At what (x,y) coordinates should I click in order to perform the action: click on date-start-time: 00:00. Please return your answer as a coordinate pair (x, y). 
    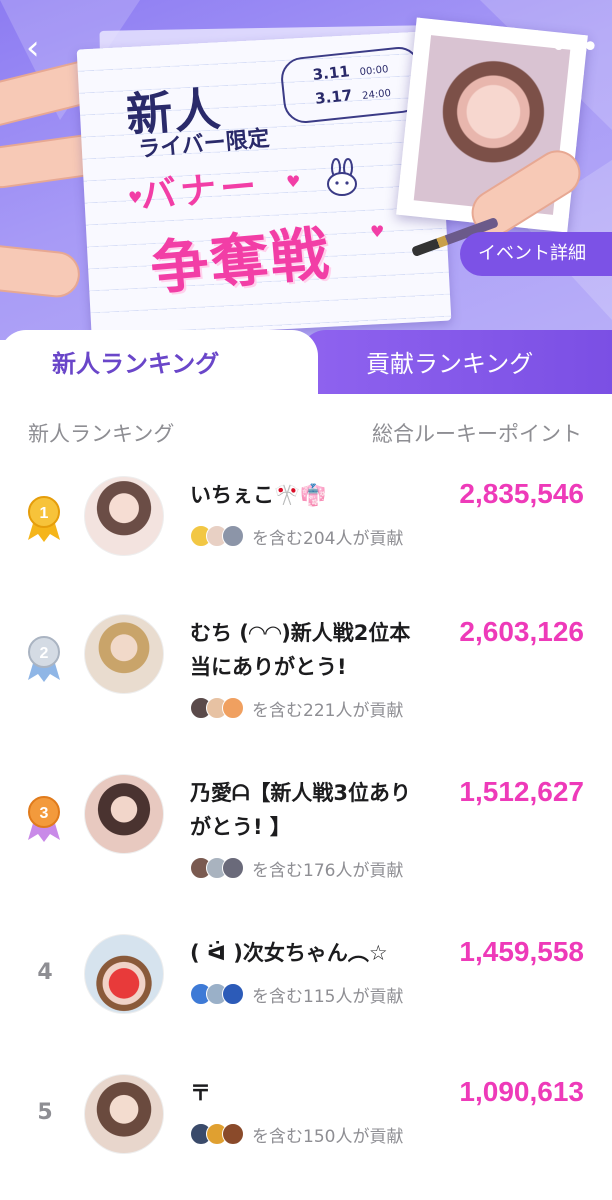
    Looking at the image, I should click on (374, 71).